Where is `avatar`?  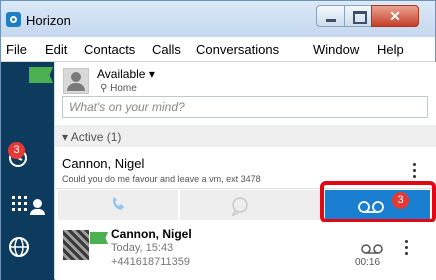 avatar is located at coordinates (76, 81).